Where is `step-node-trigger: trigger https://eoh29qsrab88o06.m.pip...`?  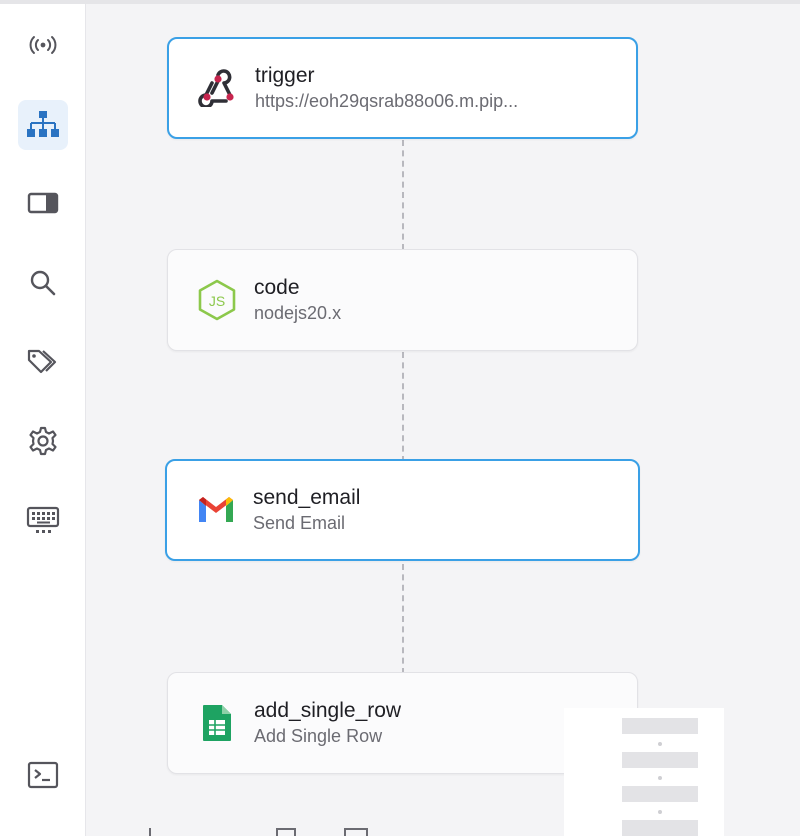
step-node-trigger: trigger https://eoh29qsrab88o06.m.pip... is located at coordinates (402, 88).